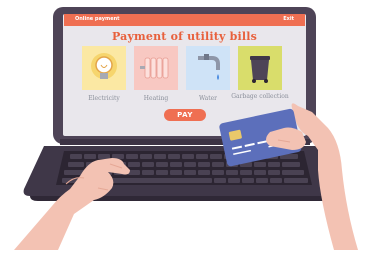  Describe the element at coordinates (208, 98) in the screenshot. I see `utility-label-water: Water` at that location.